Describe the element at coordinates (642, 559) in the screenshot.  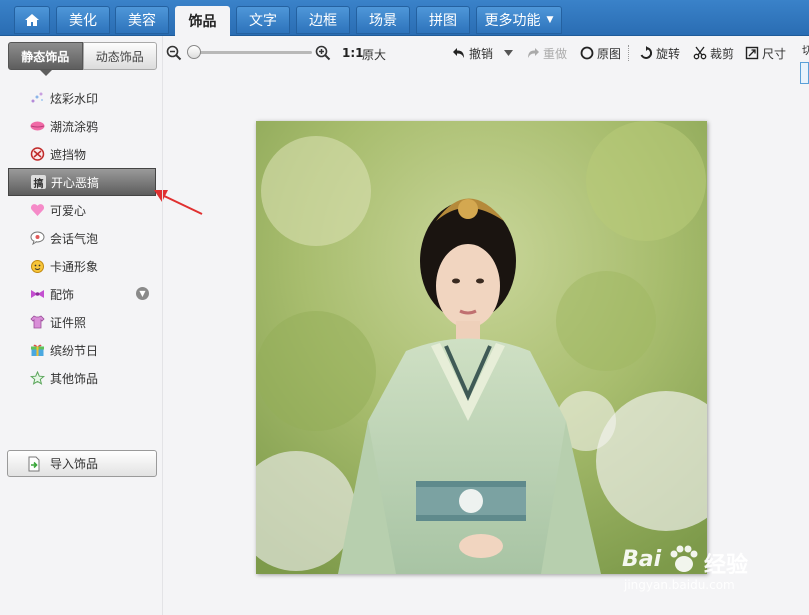
I see `watermark-brand-latin: Bai` at that location.